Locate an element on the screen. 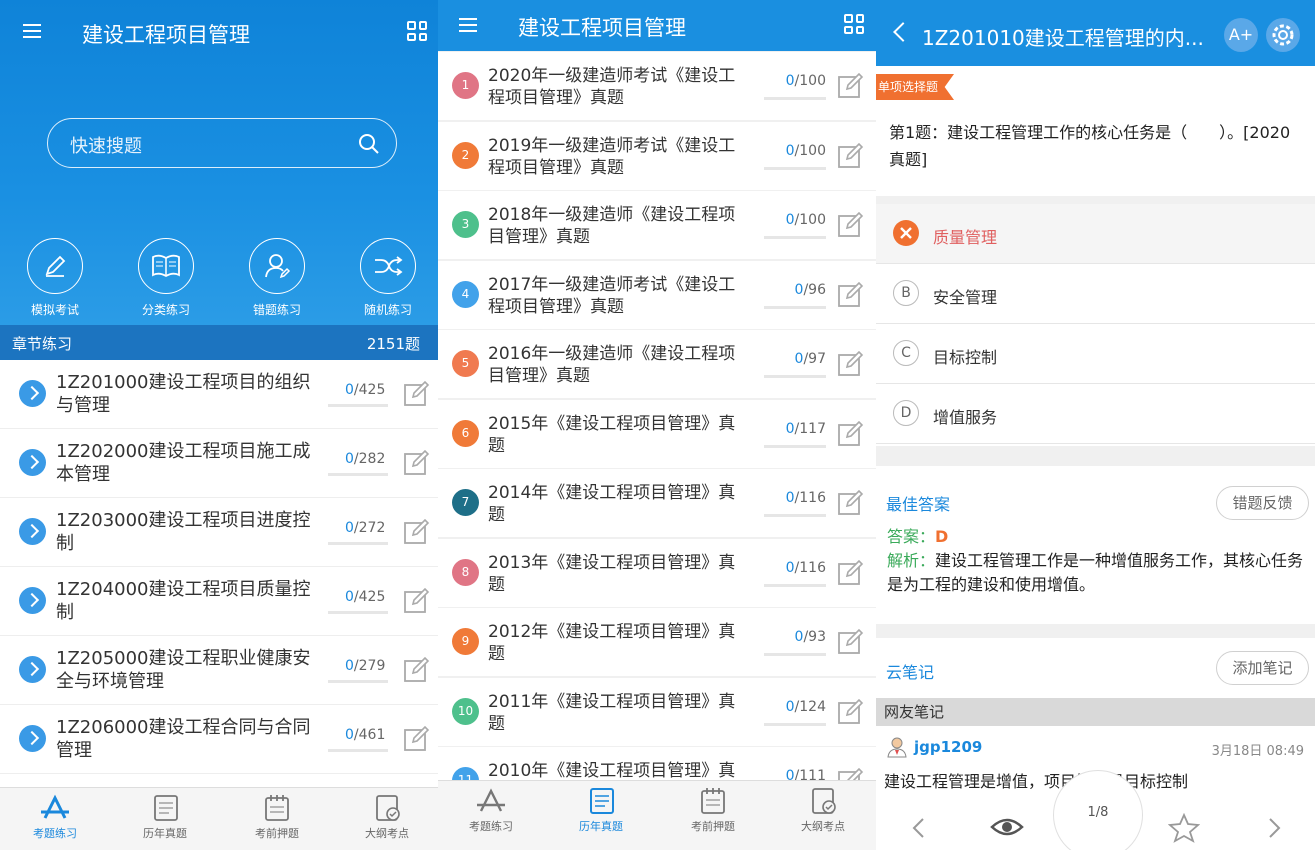  option-text: 增值服务 is located at coordinates (965, 417).